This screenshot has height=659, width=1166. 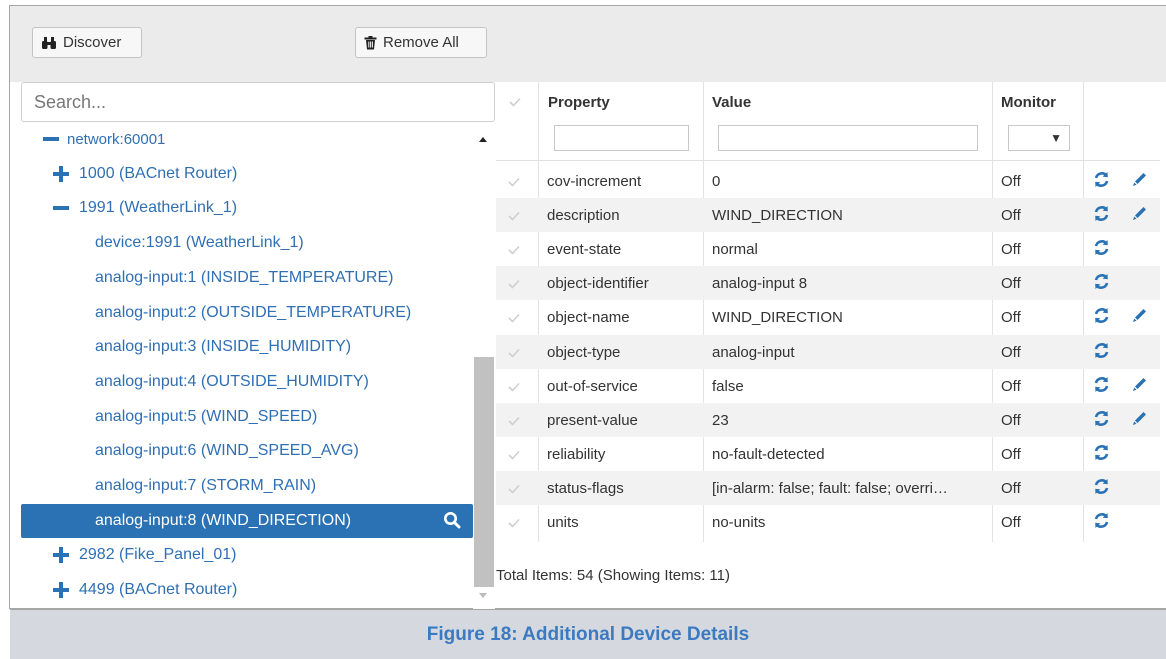 What do you see at coordinates (247, 520) in the screenshot?
I see `tree-node: analog-input:8 (WIND_DIRECTION)` at bounding box center [247, 520].